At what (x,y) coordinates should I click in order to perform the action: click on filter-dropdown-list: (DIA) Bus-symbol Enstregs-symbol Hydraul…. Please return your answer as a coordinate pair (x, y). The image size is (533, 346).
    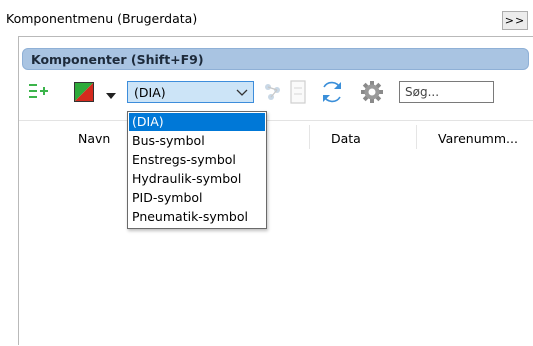
    Looking at the image, I should click on (197, 170).